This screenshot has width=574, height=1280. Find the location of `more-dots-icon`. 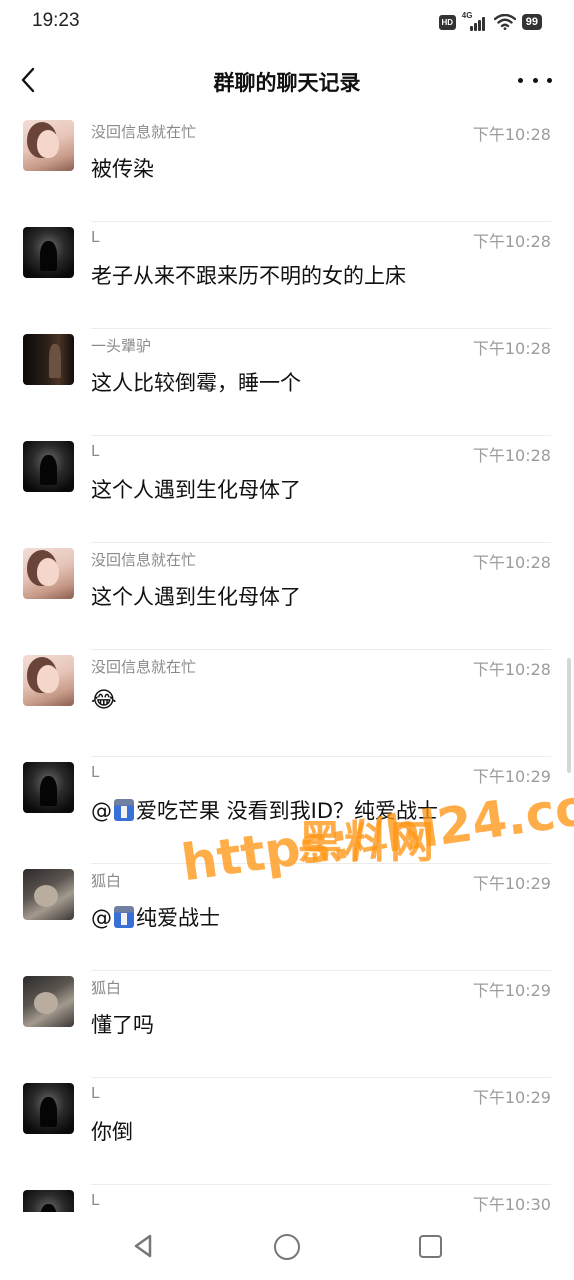

more-dots-icon is located at coordinates (520, 80).